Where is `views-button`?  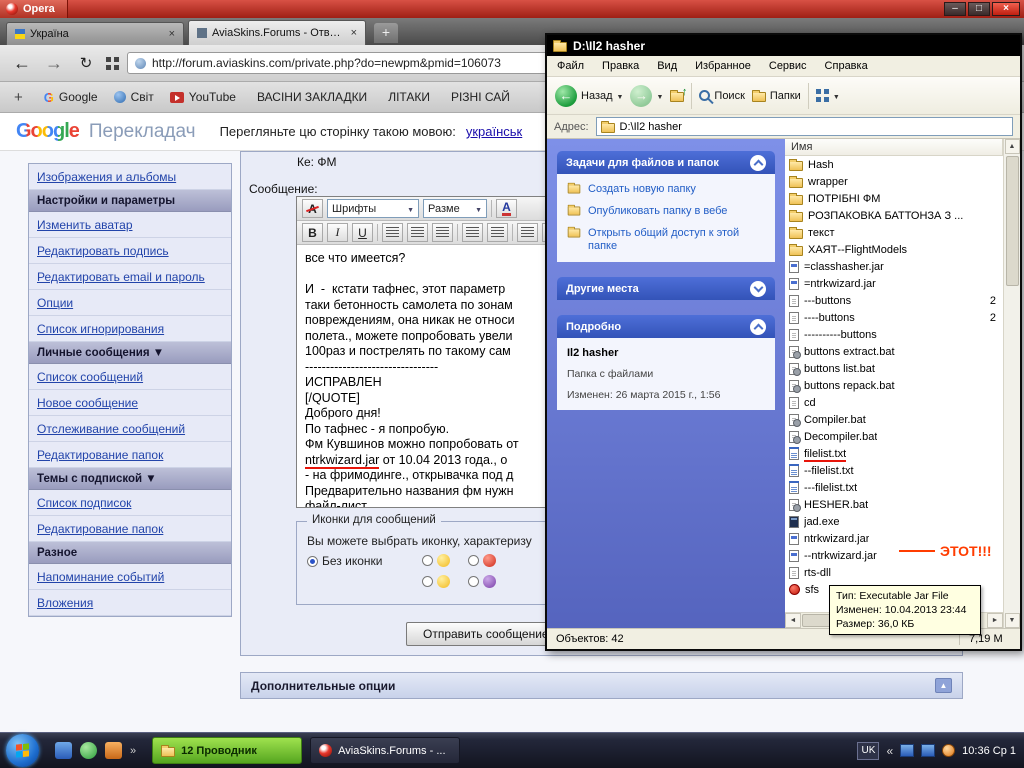
views-button is located at coordinates (827, 95).